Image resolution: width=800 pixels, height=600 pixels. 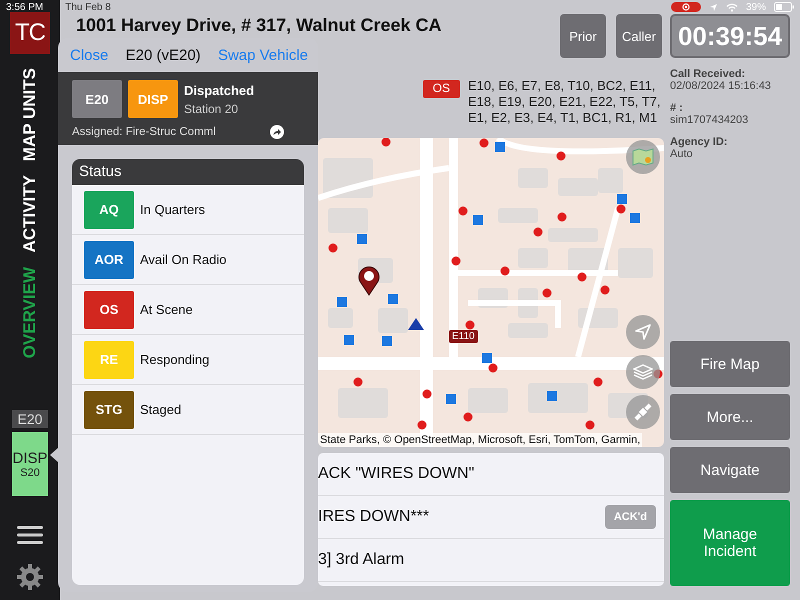 I want to click on status-option: AOR Avail On Radio, so click(x=188, y=260).